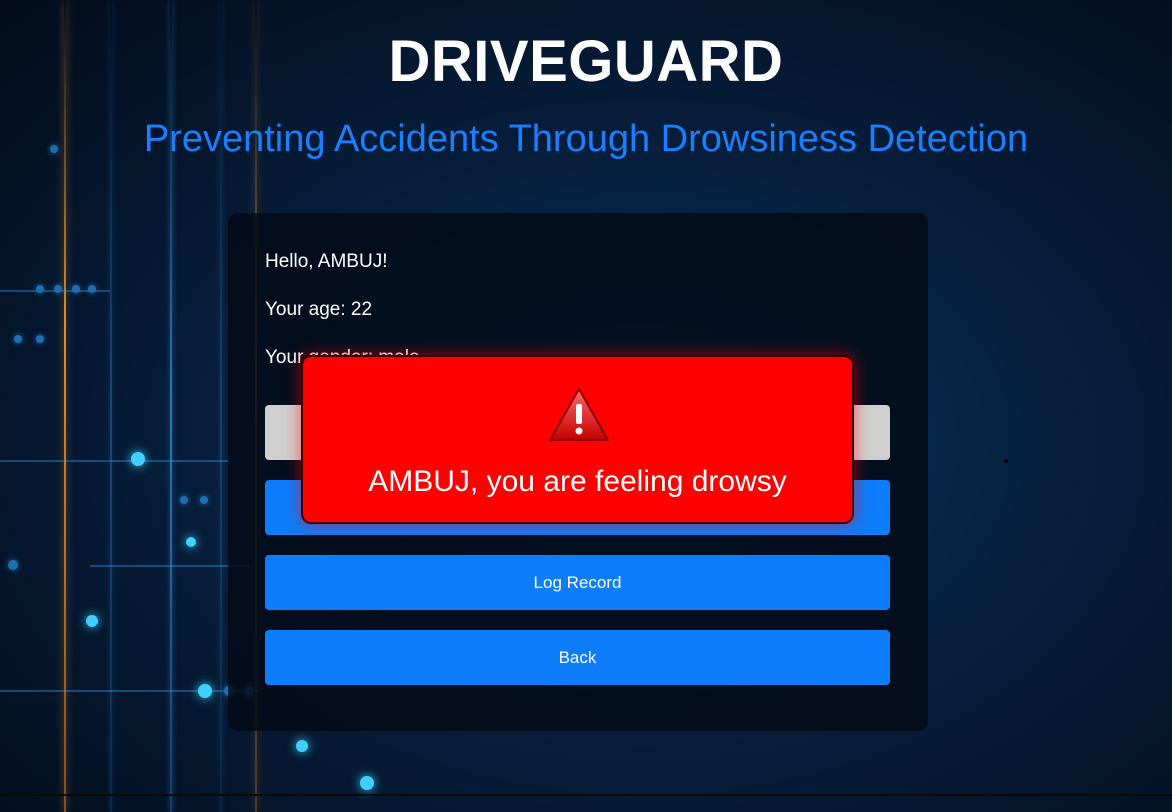  What do you see at coordinates (577, 481) in the screenshot?
I see `alert-message: AMBUJ, you are feeling drowsy` at bounding box center [577, 481].